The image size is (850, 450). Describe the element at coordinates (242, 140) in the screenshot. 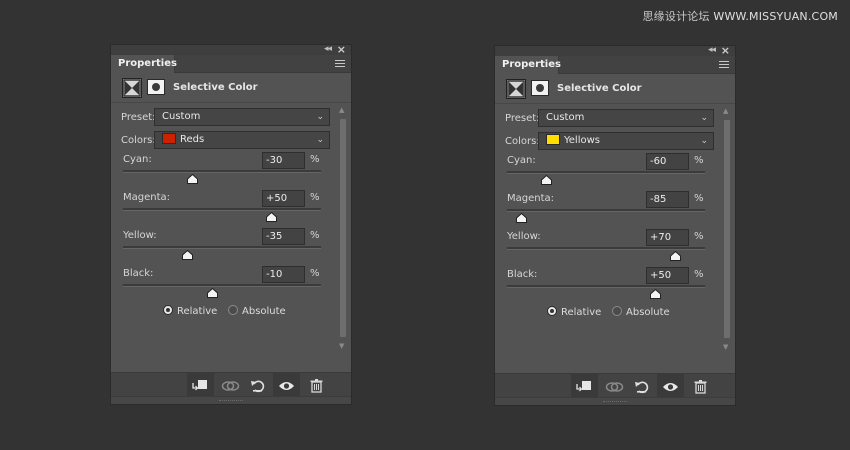

I see `colors-dropdown: Reds ⌄` at that location.